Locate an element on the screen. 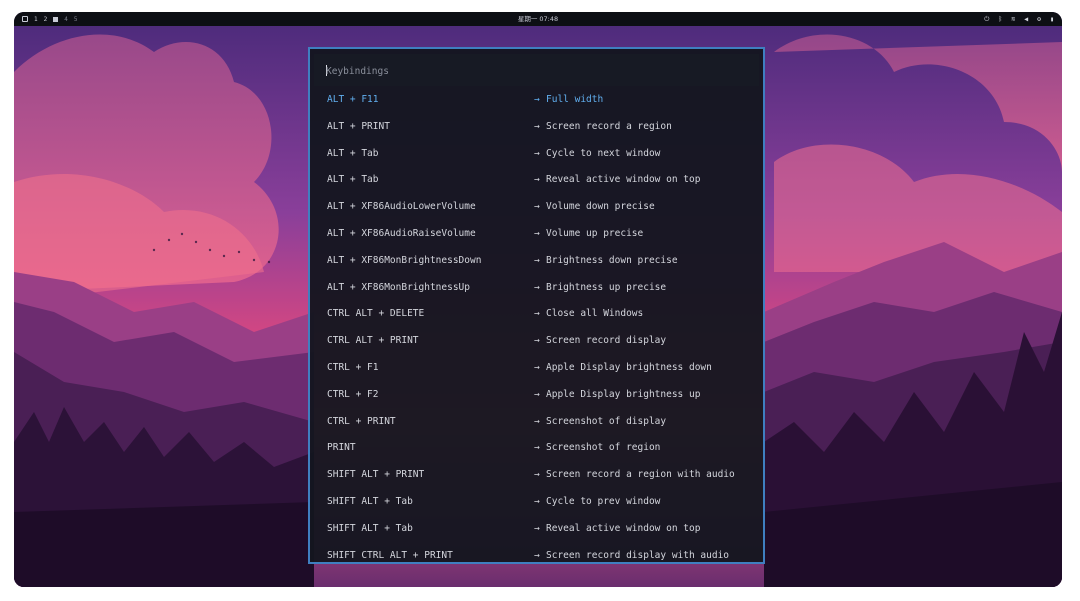  settings-icon: ⚙ is located at coordinates (1039, 19).